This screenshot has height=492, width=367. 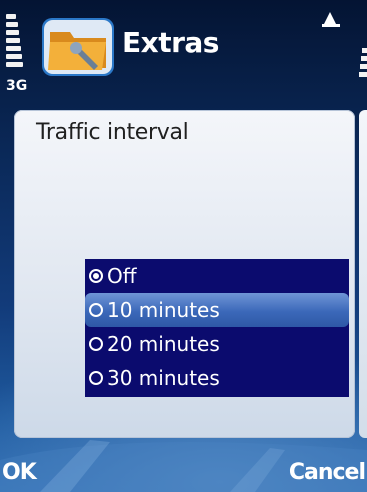 I want to click on option-label: 20 minutes, so click(x=163, y=344).